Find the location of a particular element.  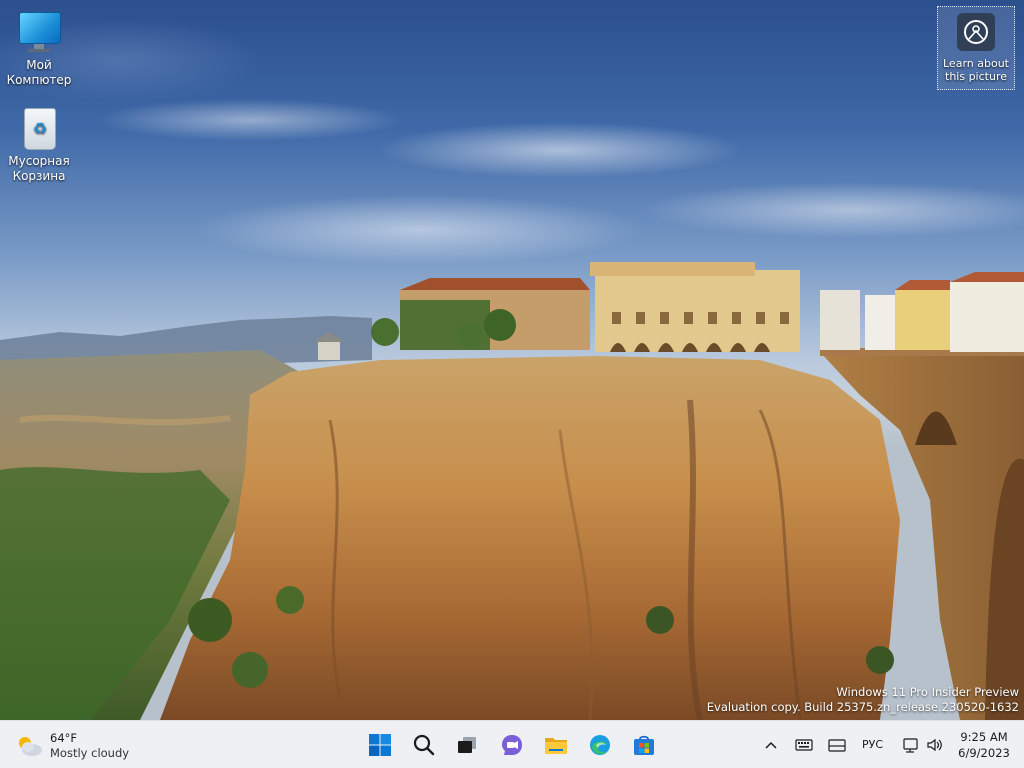

chat-button is located at coordinates (512, 745).